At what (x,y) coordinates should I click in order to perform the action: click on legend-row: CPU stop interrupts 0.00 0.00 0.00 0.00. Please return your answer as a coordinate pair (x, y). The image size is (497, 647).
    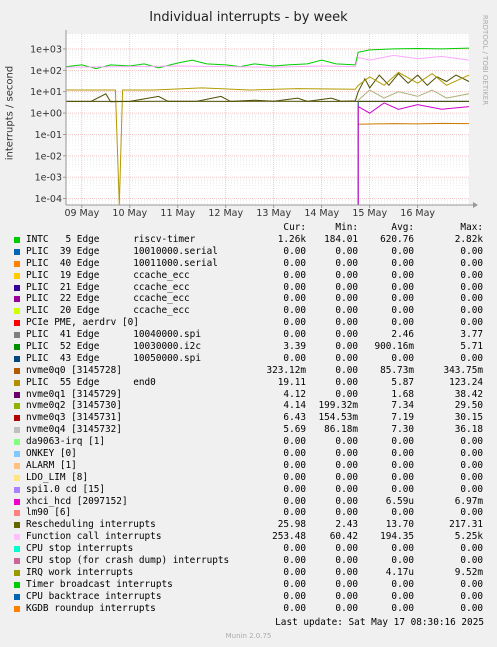
    Looking at the image, I should click on (252, 549).